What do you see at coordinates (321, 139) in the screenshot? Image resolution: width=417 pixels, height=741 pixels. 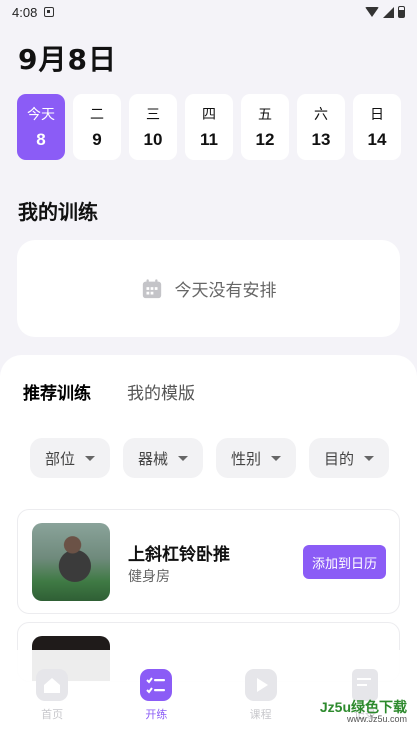 I see `day-number: 13` at bounding box center [321, 139].